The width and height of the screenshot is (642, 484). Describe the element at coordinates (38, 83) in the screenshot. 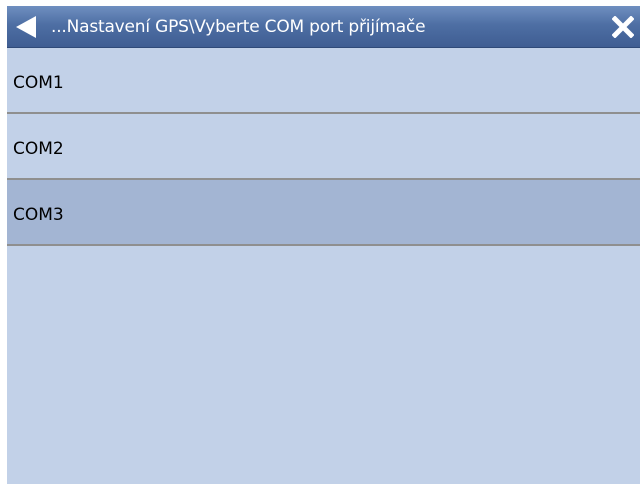

I see `list-item-label: COM1` at that location.